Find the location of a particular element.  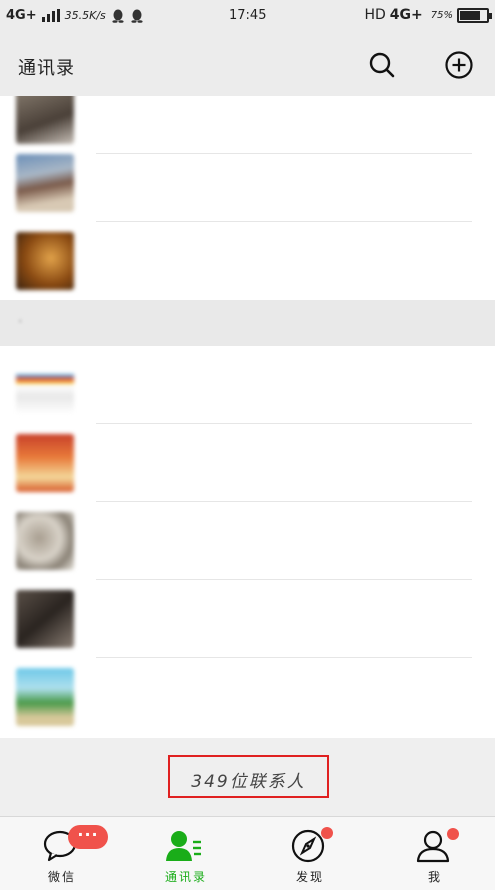

status-bar: 4G+ 35.5K/s 17:45 HD 4G+ 75% is located at coordinates (247, 16).